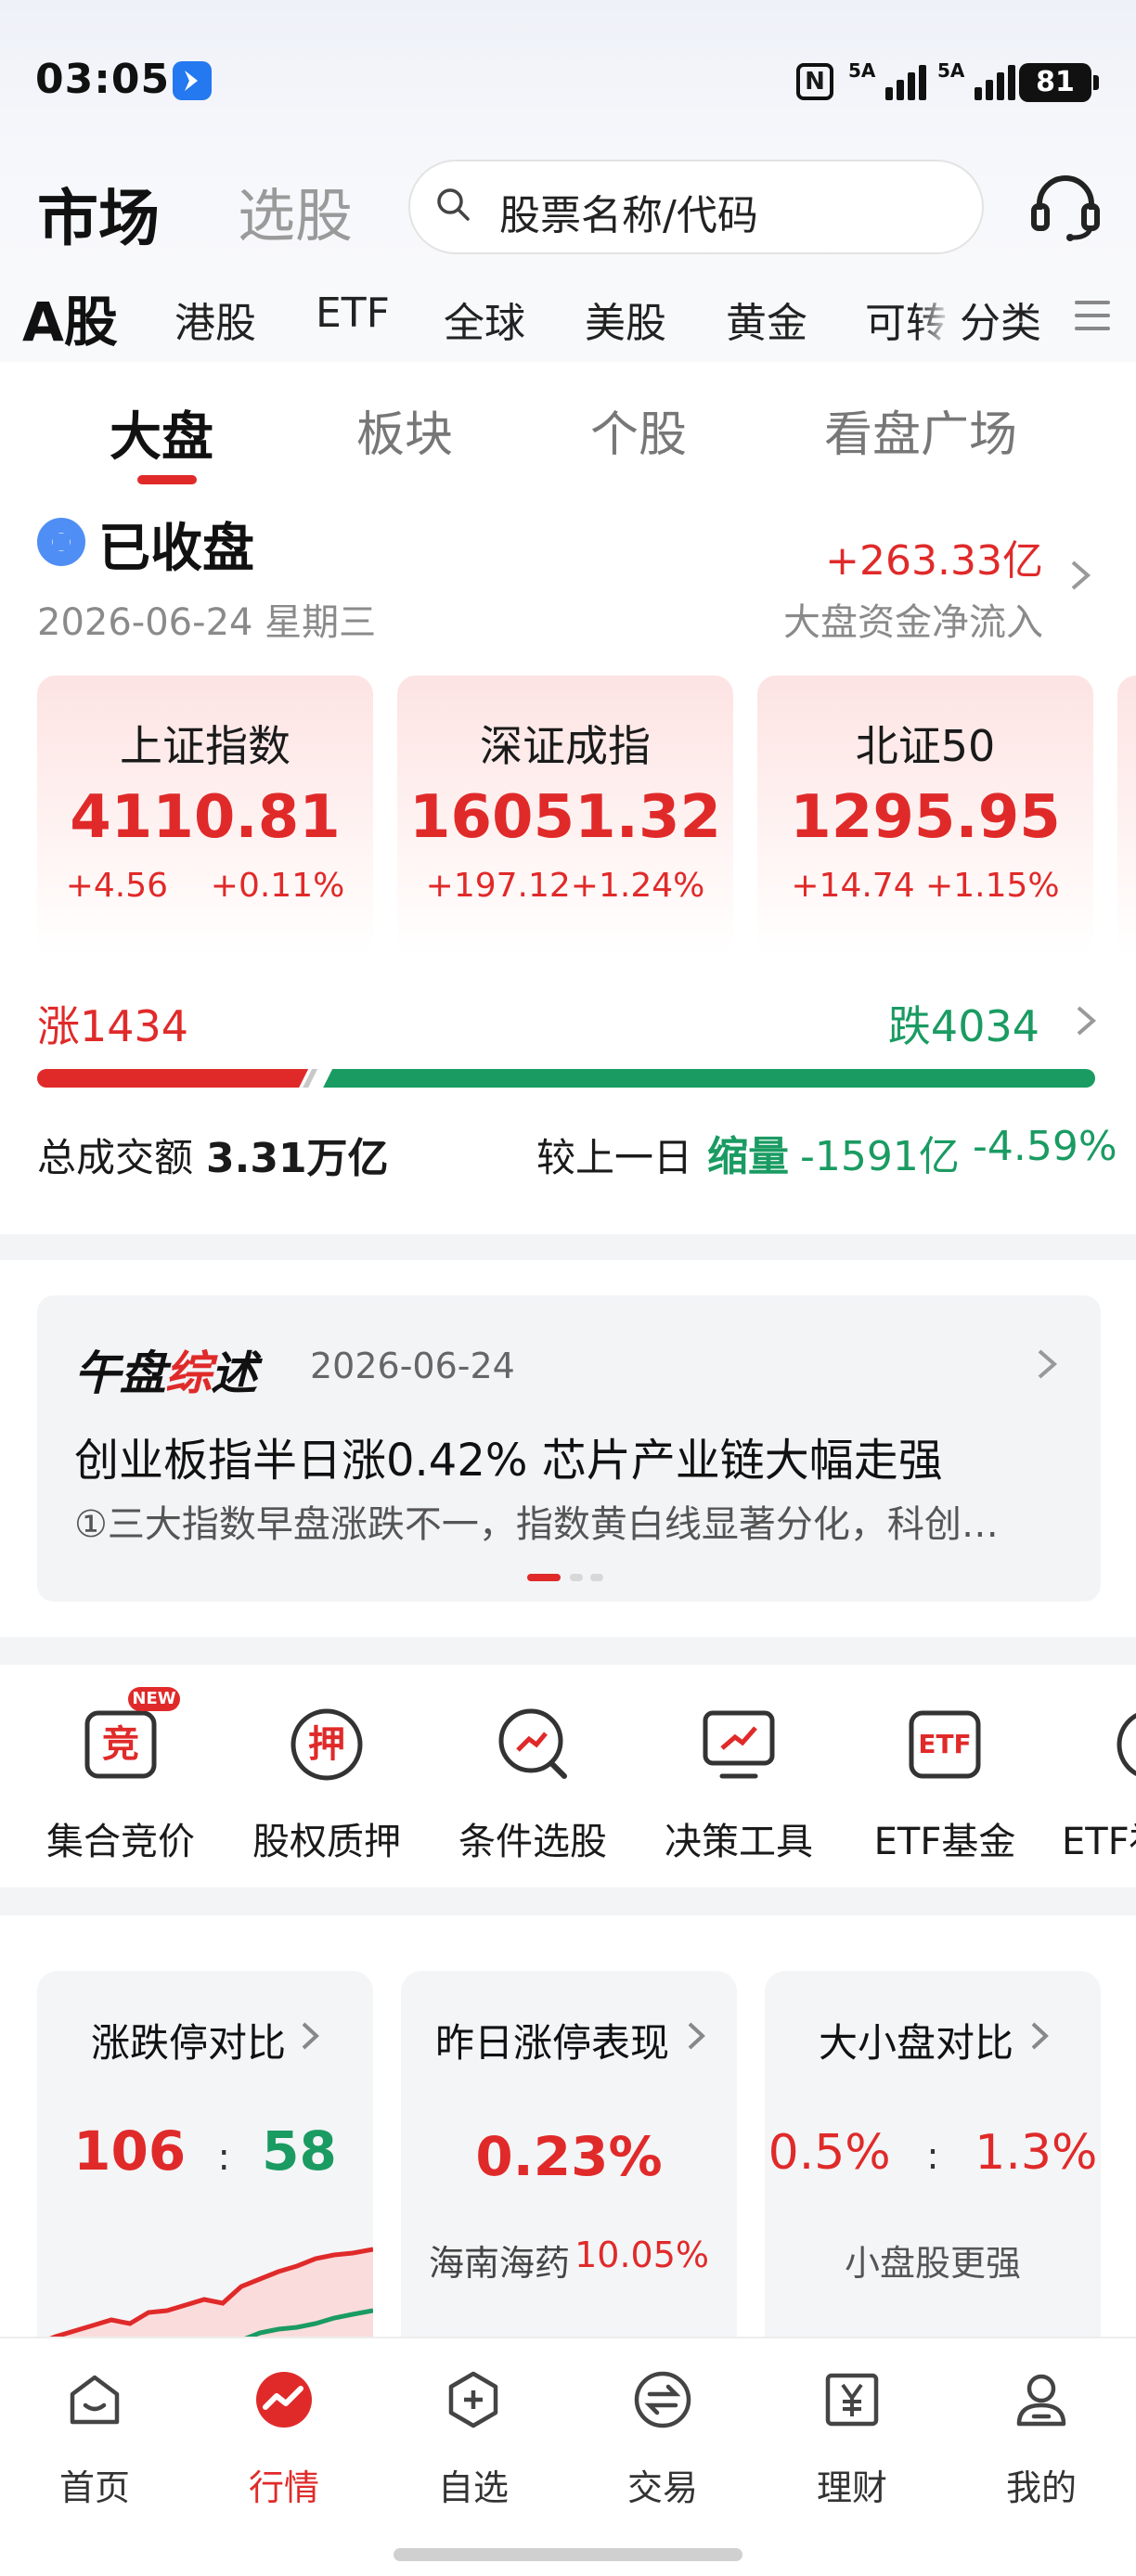  I want to click on rise-count: 涨1434, so click(112, 1023).